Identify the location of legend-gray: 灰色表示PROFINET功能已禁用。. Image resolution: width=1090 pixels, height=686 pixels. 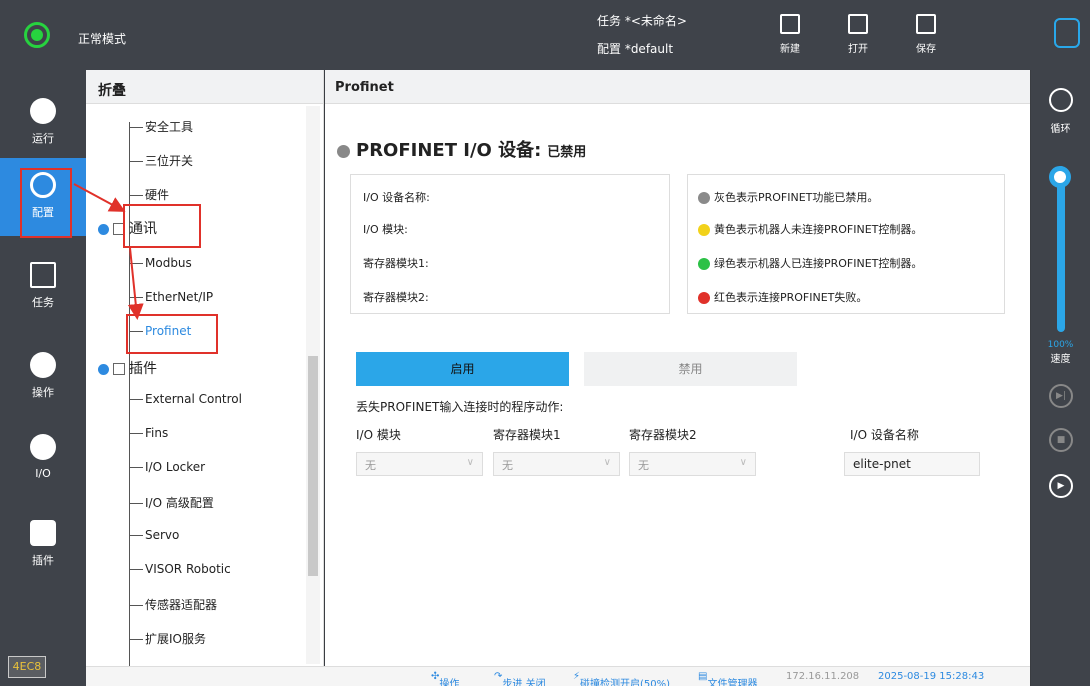
(788, 197).